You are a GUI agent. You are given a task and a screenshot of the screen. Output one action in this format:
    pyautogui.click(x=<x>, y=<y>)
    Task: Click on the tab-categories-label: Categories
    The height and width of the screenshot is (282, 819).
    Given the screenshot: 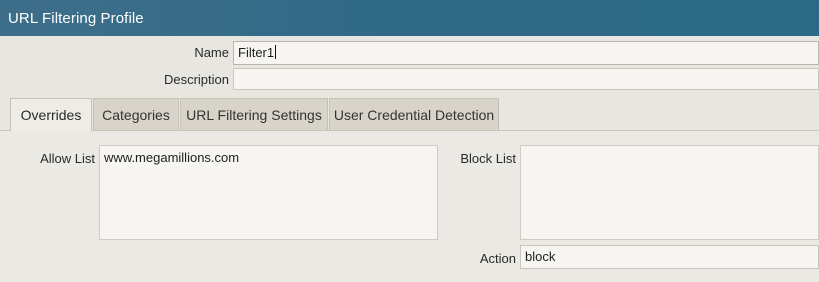 What is the action you would take?
    pyautogui.click(x=136, y=115)
    